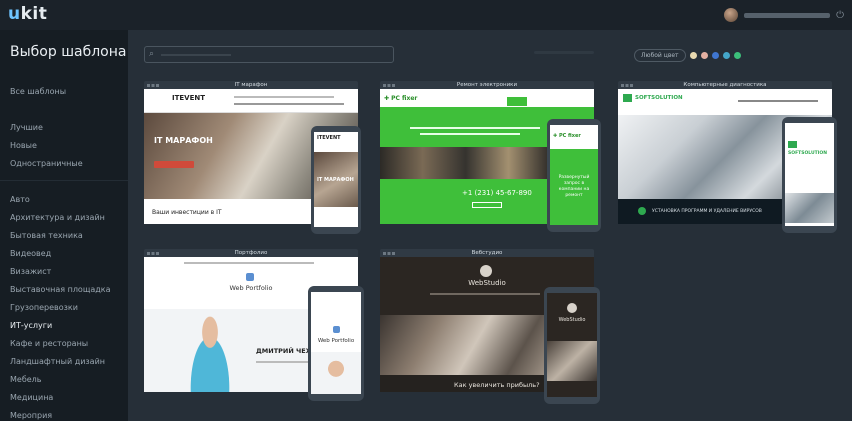  I want to click on template-subtitle: Ваши инвестиции в IT, so click(187, 212).